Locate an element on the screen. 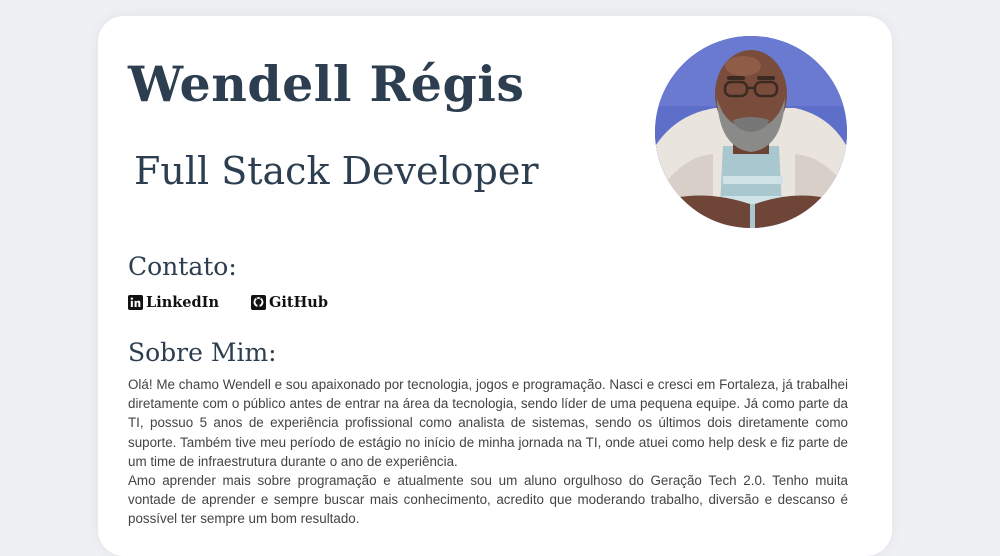 The height and width of the screenshot is (556, 1000). linkedin-link: LinkedIn is located at coordinates (173, 302).